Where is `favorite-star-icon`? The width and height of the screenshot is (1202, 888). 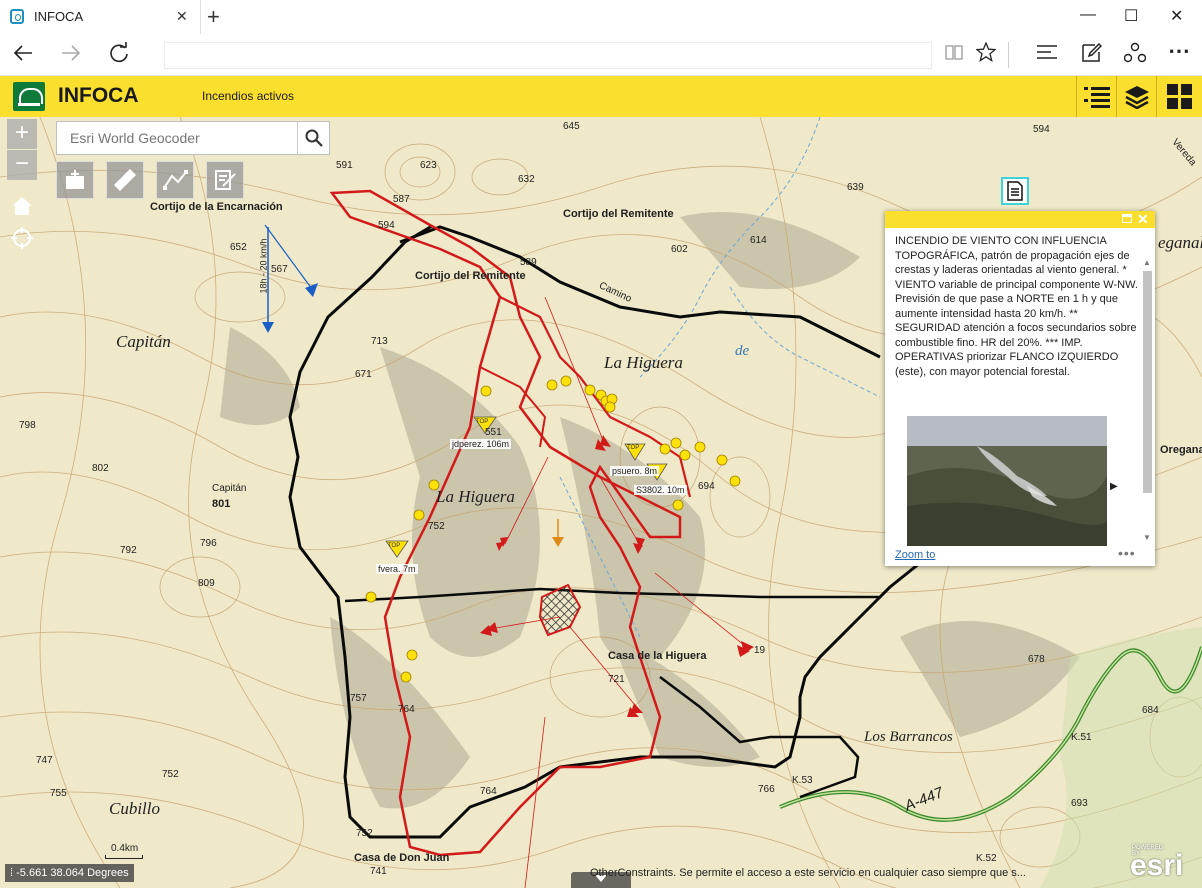
favorite-star-icon is located at coordinates (986, 54).